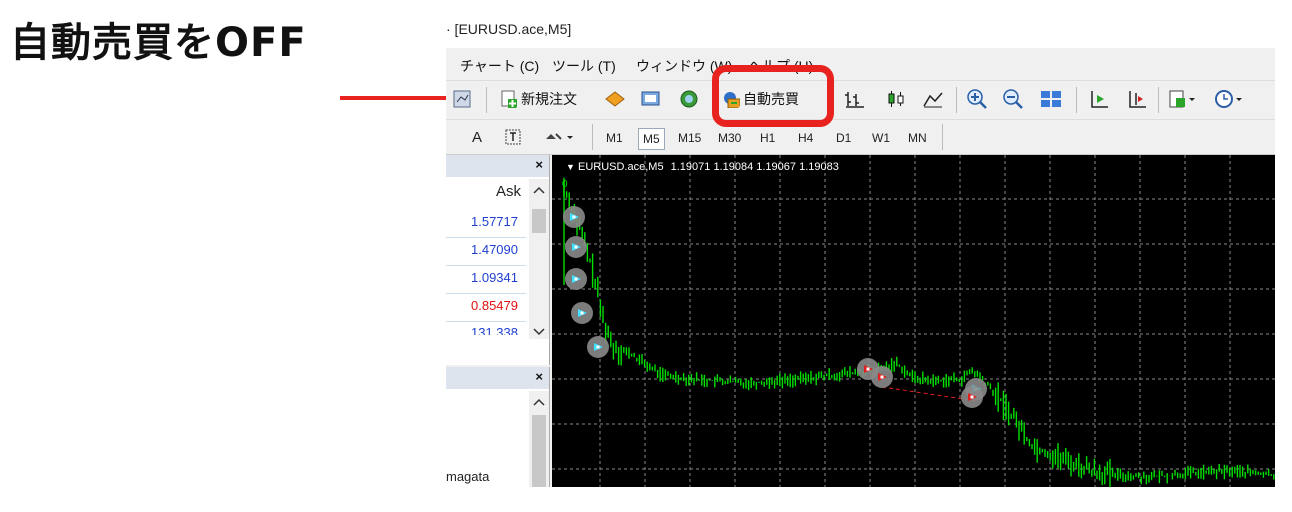 This screenshot has height=512, width=1292. What do you see at coordinates (1183, 99) in the screenshot?
I see `indicators-icon` at bounding box center [1183, 99].